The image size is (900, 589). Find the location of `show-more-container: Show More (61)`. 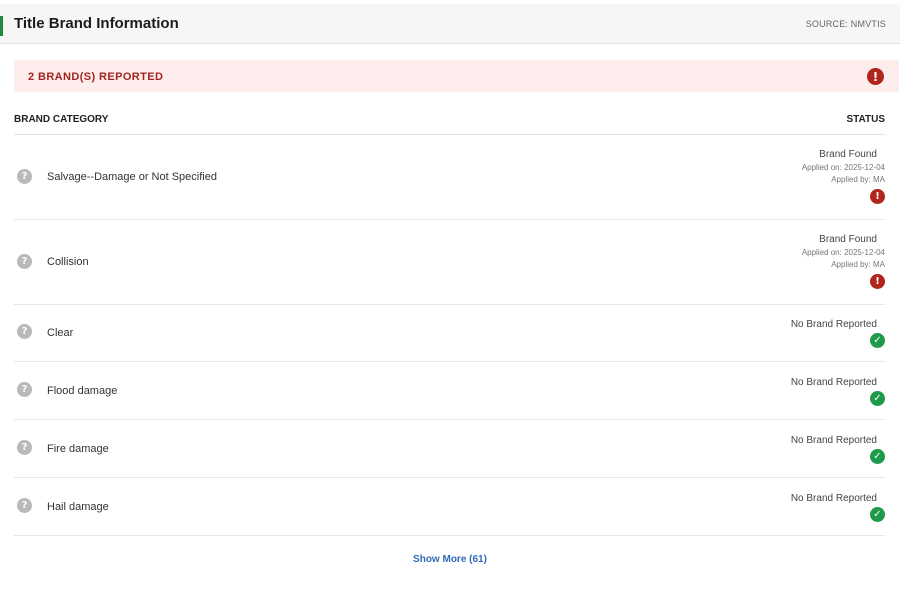

show-more-container: Show More (61) is located at coordinates (450, 558).